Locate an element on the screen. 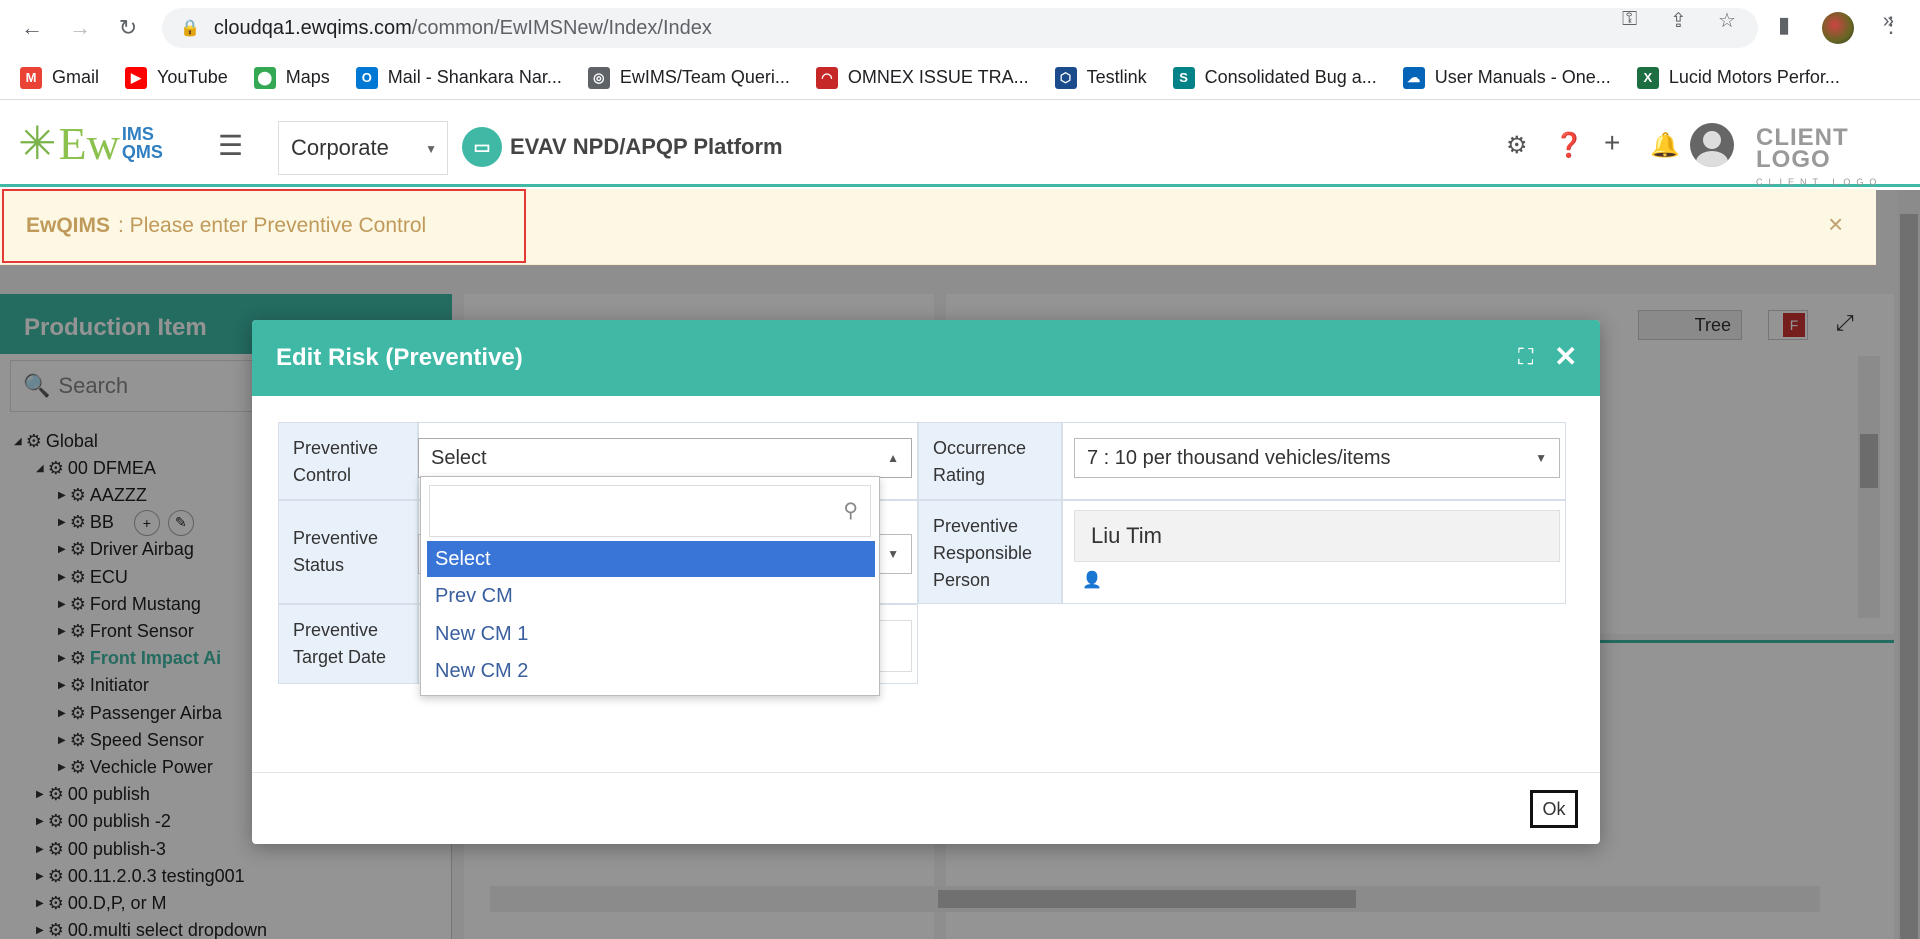 The width and height of the screenshot is (1920, 939). bell-icon: 🔔 is located at coordinates (1665, 145).